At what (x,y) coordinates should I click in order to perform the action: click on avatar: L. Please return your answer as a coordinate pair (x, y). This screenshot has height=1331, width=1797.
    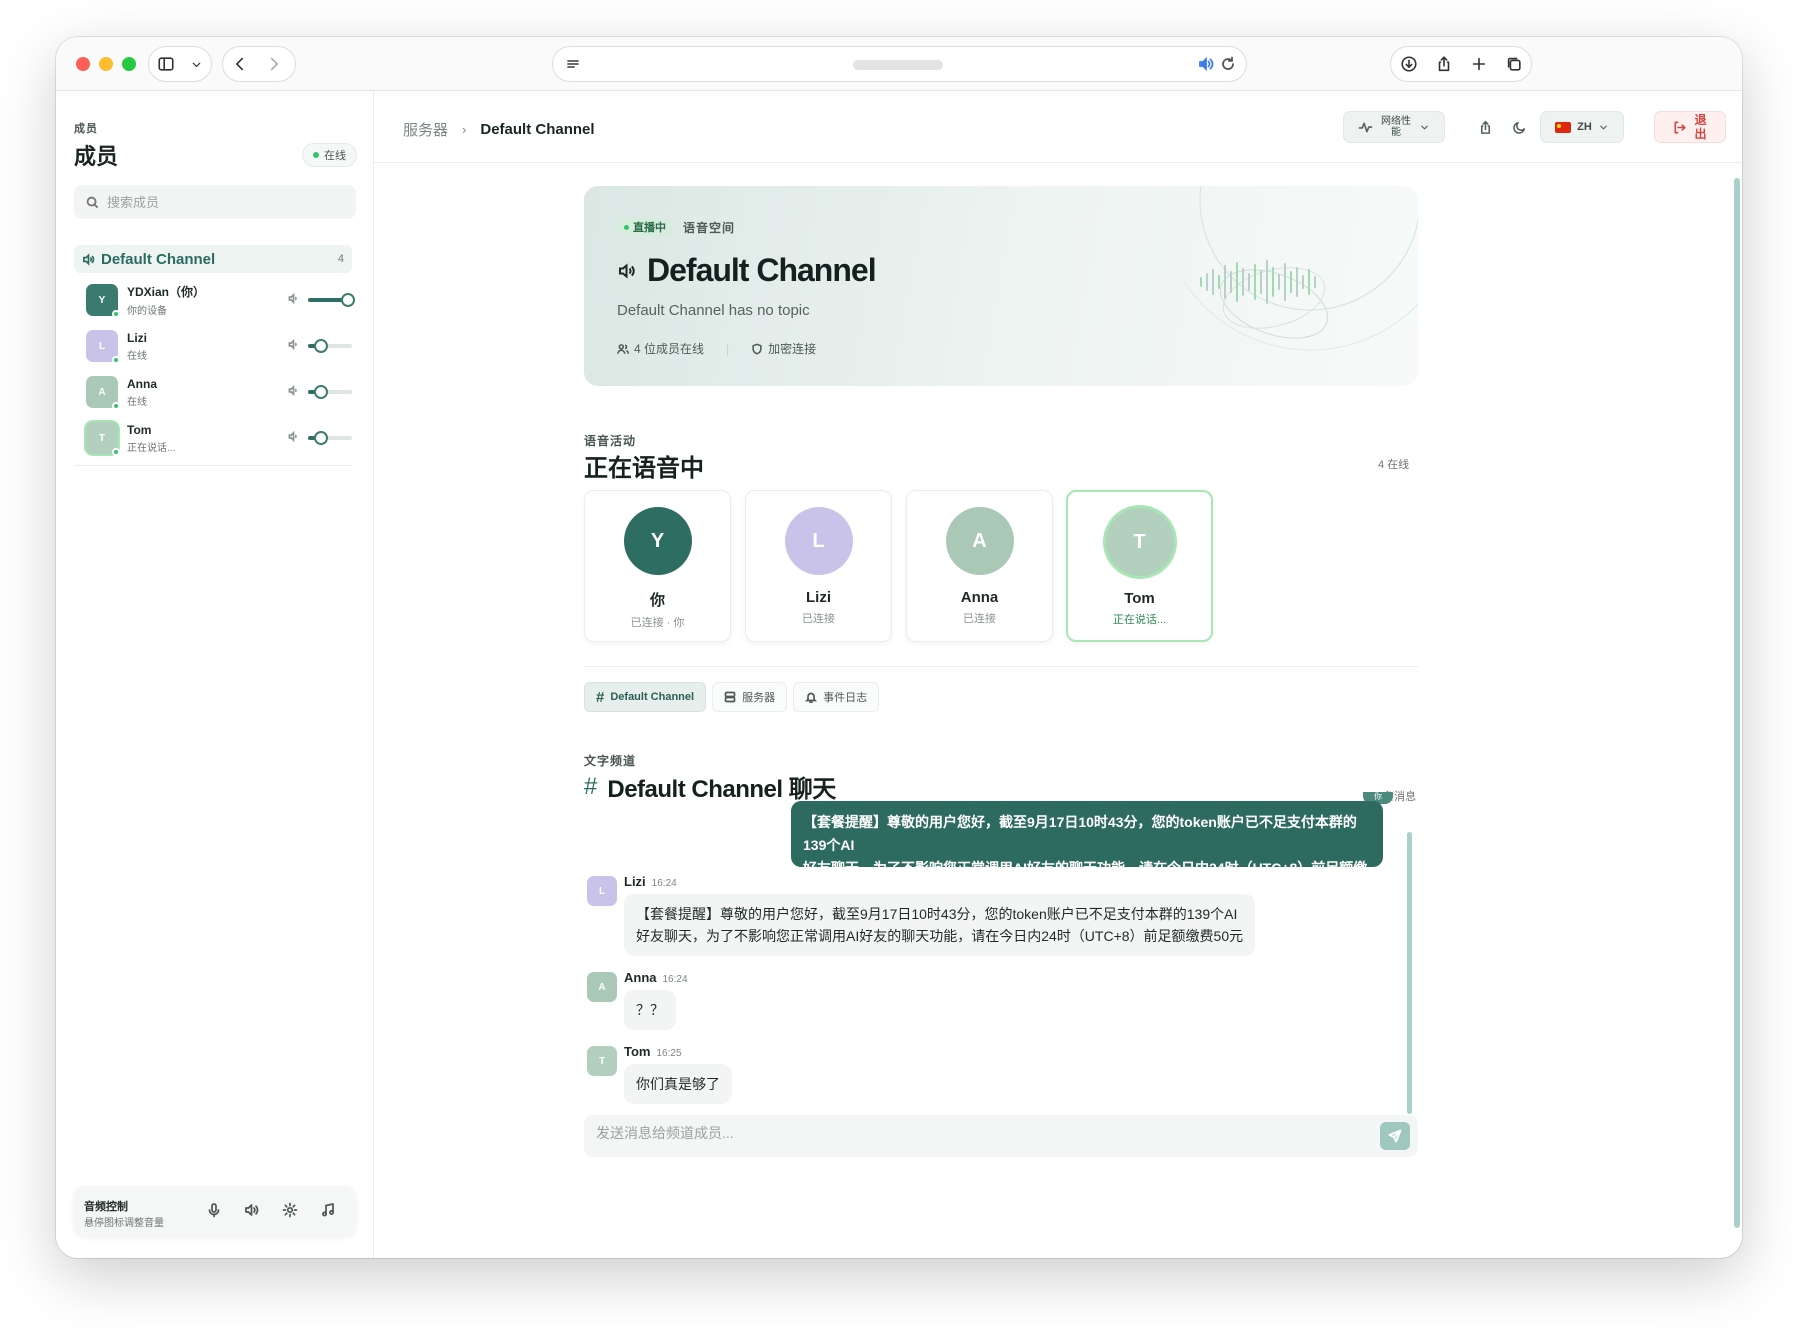
    Looking at the image, I should click on (818, 541).